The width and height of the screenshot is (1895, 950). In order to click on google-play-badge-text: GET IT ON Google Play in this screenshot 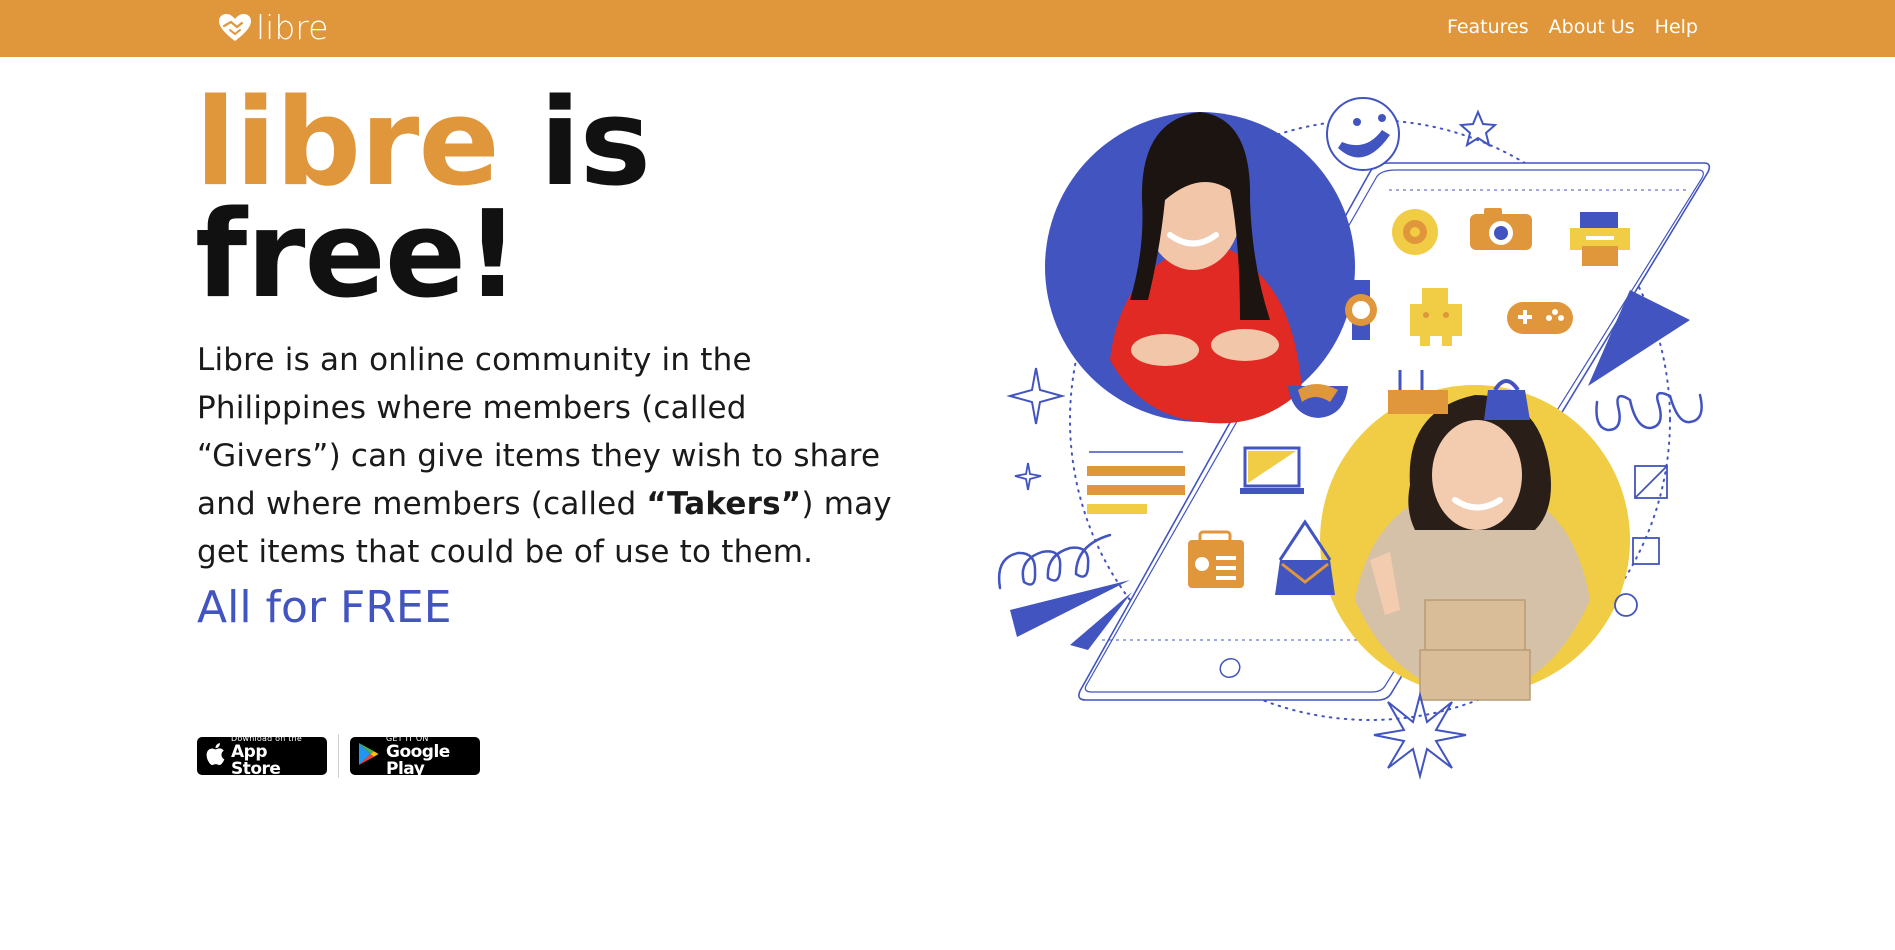, I will do `click(429, 756)`.